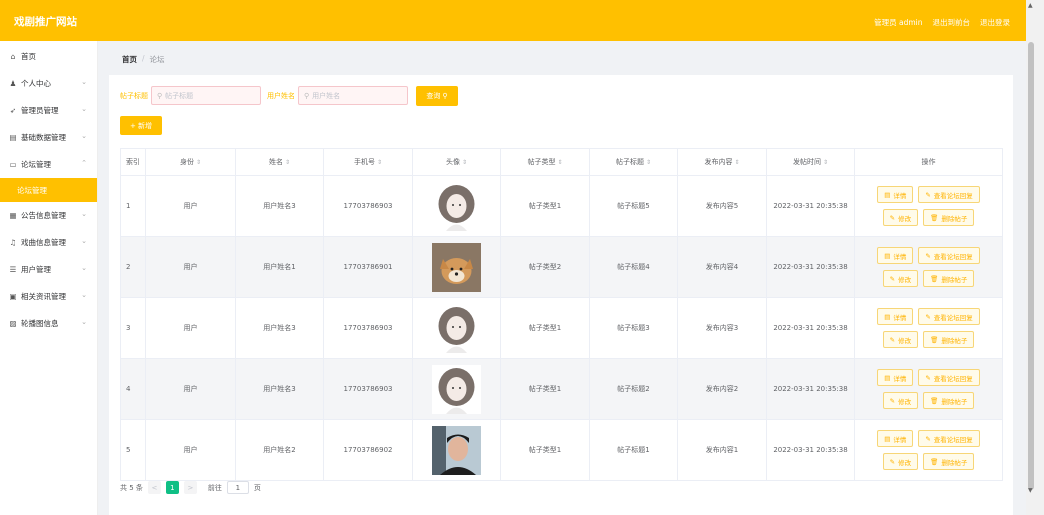  Describe the element at coordinates (722, 162) in the screenshot. I see `col-header-content: 发布内容 ⇕` at that location.